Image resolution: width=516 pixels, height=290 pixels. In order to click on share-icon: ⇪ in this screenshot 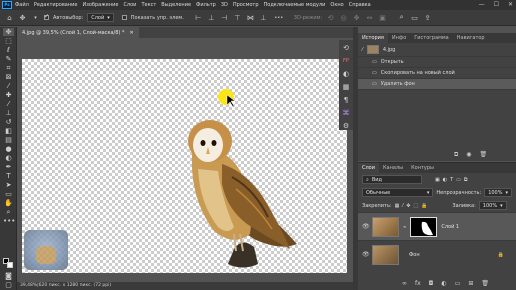, I will do `click(427, 17)`.